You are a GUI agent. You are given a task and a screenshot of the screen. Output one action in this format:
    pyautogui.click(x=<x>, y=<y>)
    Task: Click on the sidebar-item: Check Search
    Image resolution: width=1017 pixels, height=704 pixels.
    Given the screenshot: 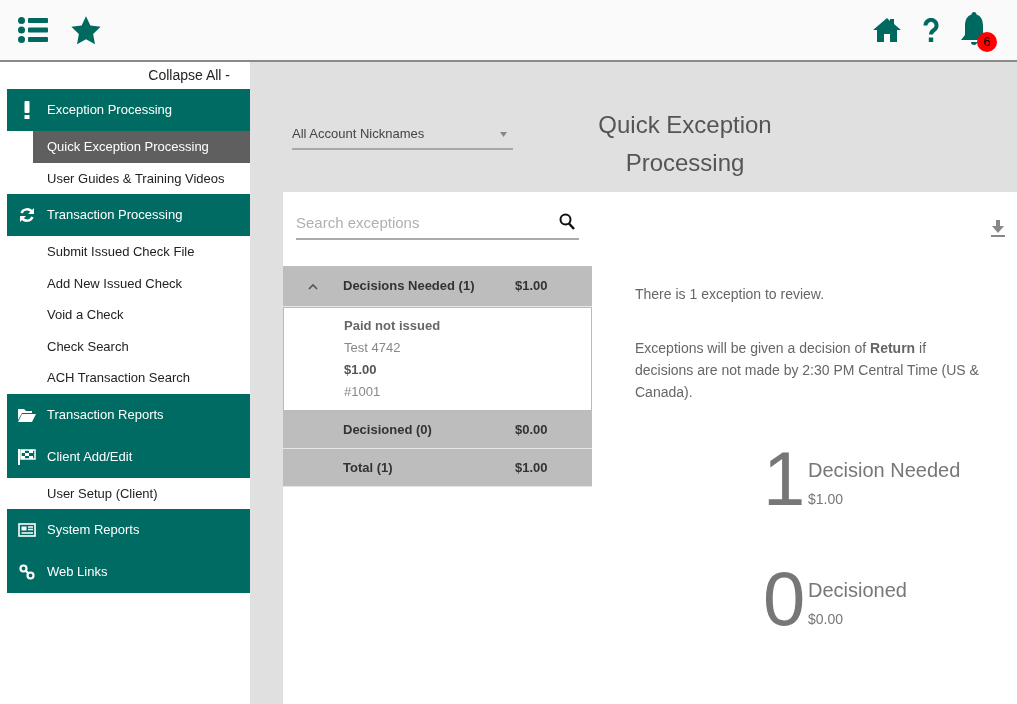 What is the action you would take?
    pyautogui.click(x=141, y=346)
    